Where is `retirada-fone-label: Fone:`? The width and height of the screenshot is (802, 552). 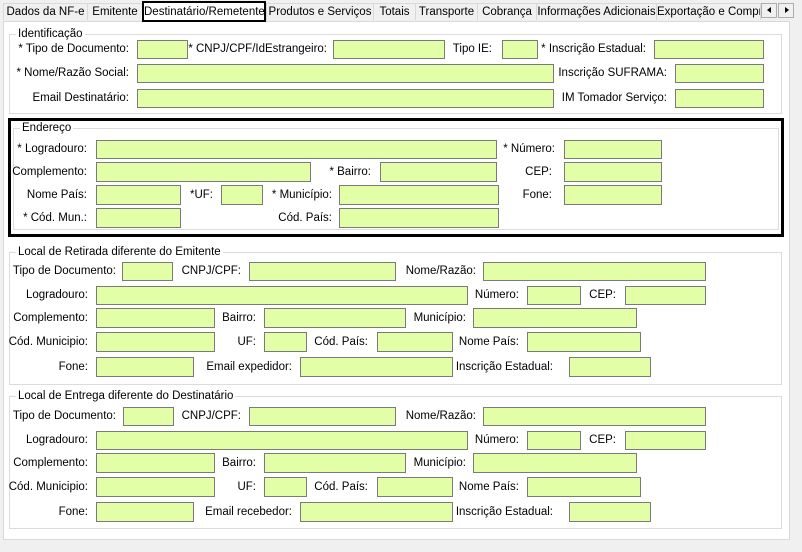
retirada-fone-label: Fone: is located at coordinates (73, 367).